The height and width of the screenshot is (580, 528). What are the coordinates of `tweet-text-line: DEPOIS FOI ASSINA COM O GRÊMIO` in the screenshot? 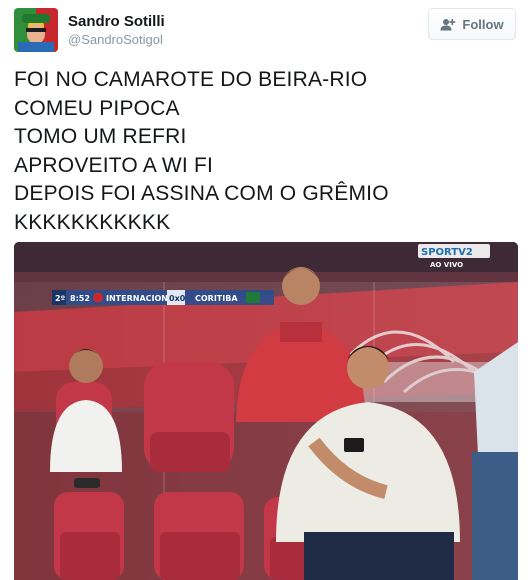 It's located at (201, 193).